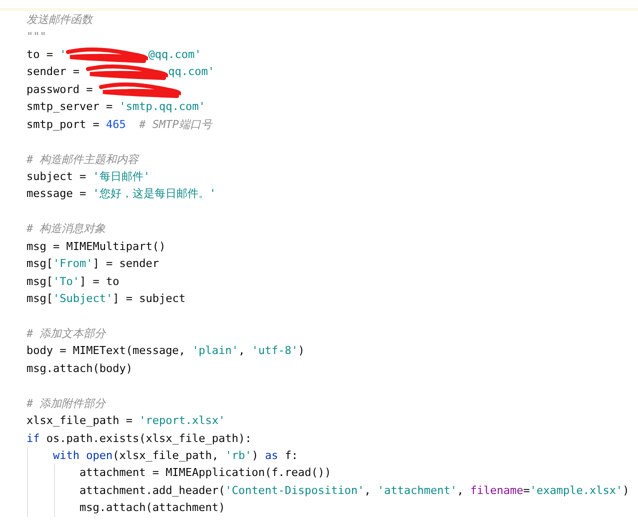 Image resolution: width=638 pixels, height=524 pixels. Describe the element at coordinates (116, 124) in the screenshot. I see `number-literal: 465` at that location.